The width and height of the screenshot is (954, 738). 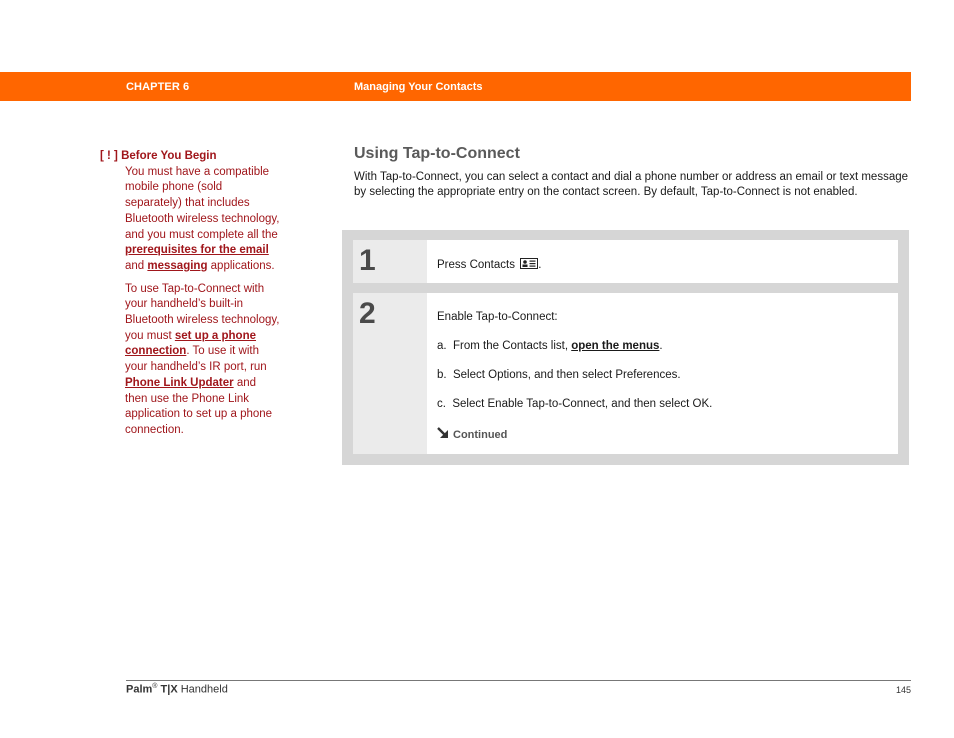 What do you see at coordinates (529, 265) in the screenshot?
I see `contacts-icon` at bounding box center [529, 265].